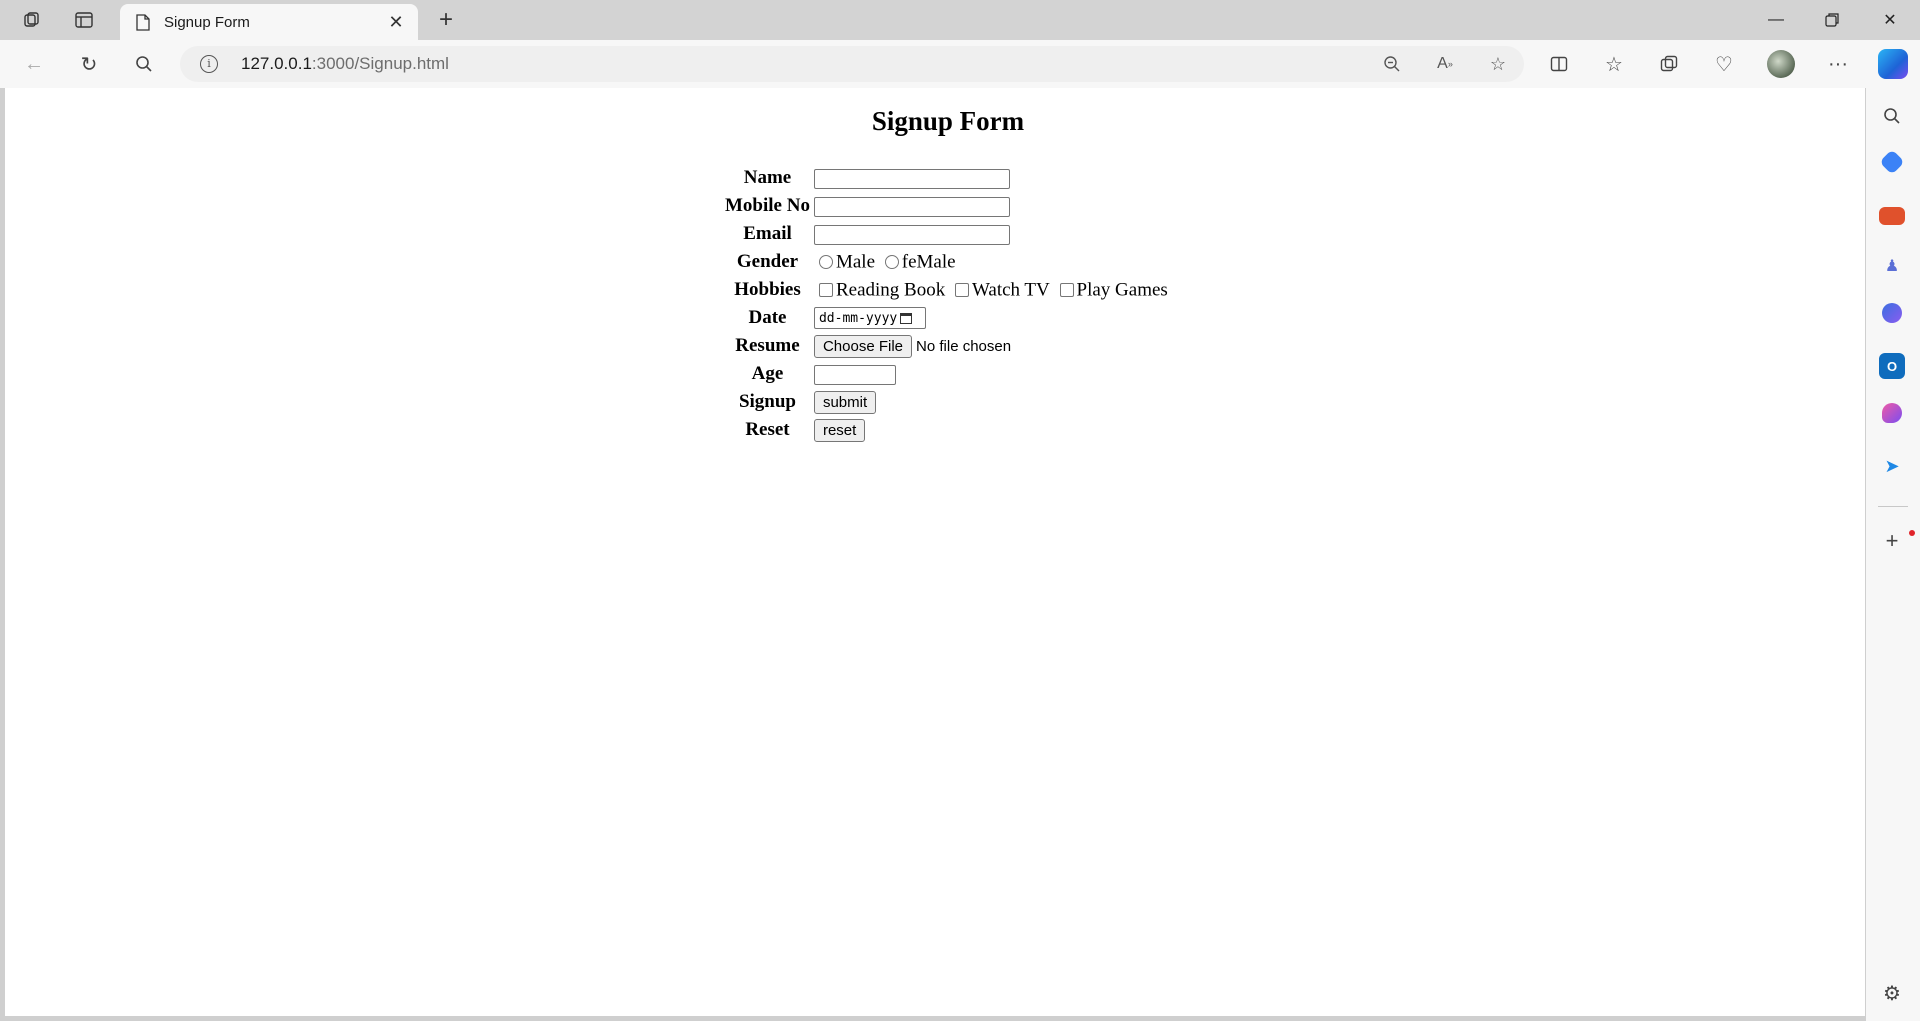 Image resolution: width=1920 pixels, height=1021 pixels. I want to click on signup-label: Signup, so click(767, 401).